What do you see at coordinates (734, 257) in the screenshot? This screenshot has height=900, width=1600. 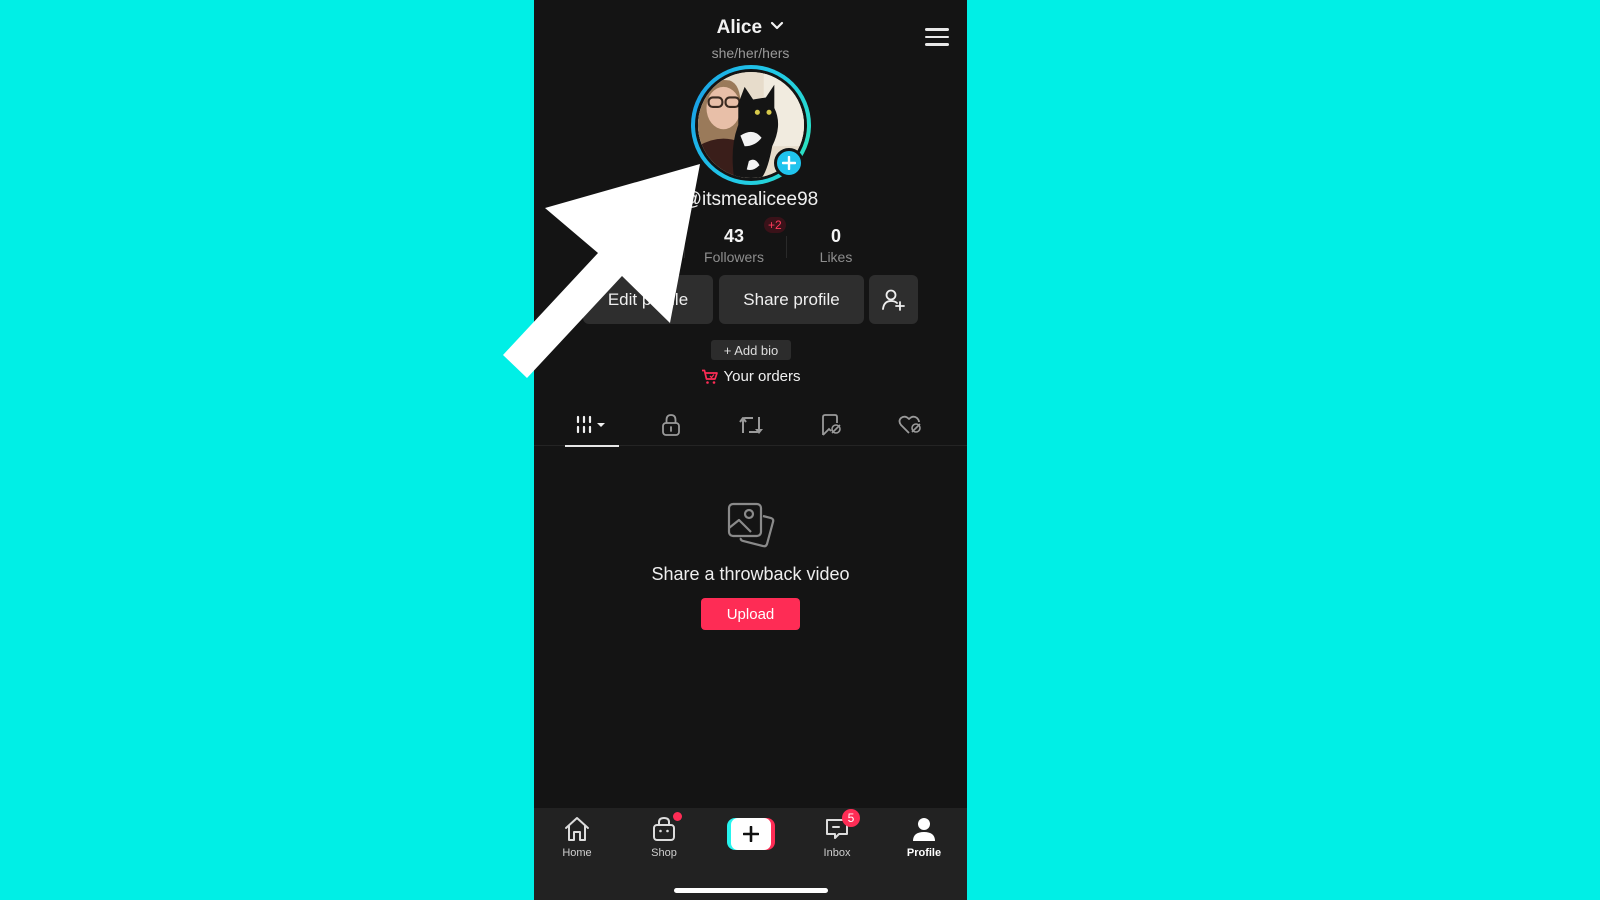 I see `followers-label: Followers` at bounding box center [734, 257].